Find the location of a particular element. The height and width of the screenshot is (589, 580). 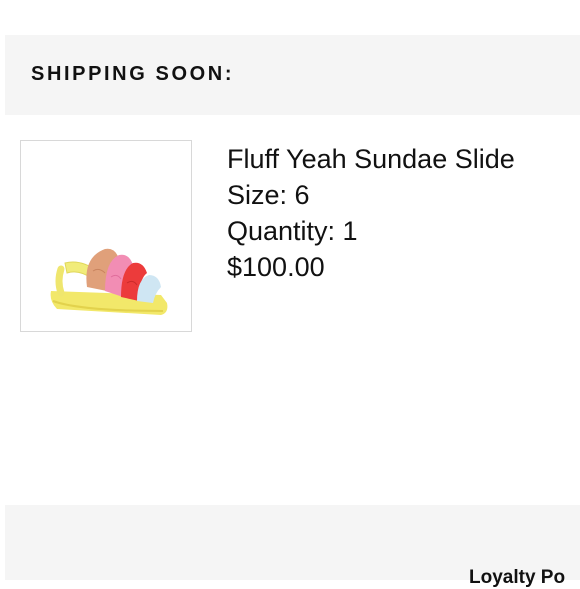

product-image is located at coordinates (106, 236).